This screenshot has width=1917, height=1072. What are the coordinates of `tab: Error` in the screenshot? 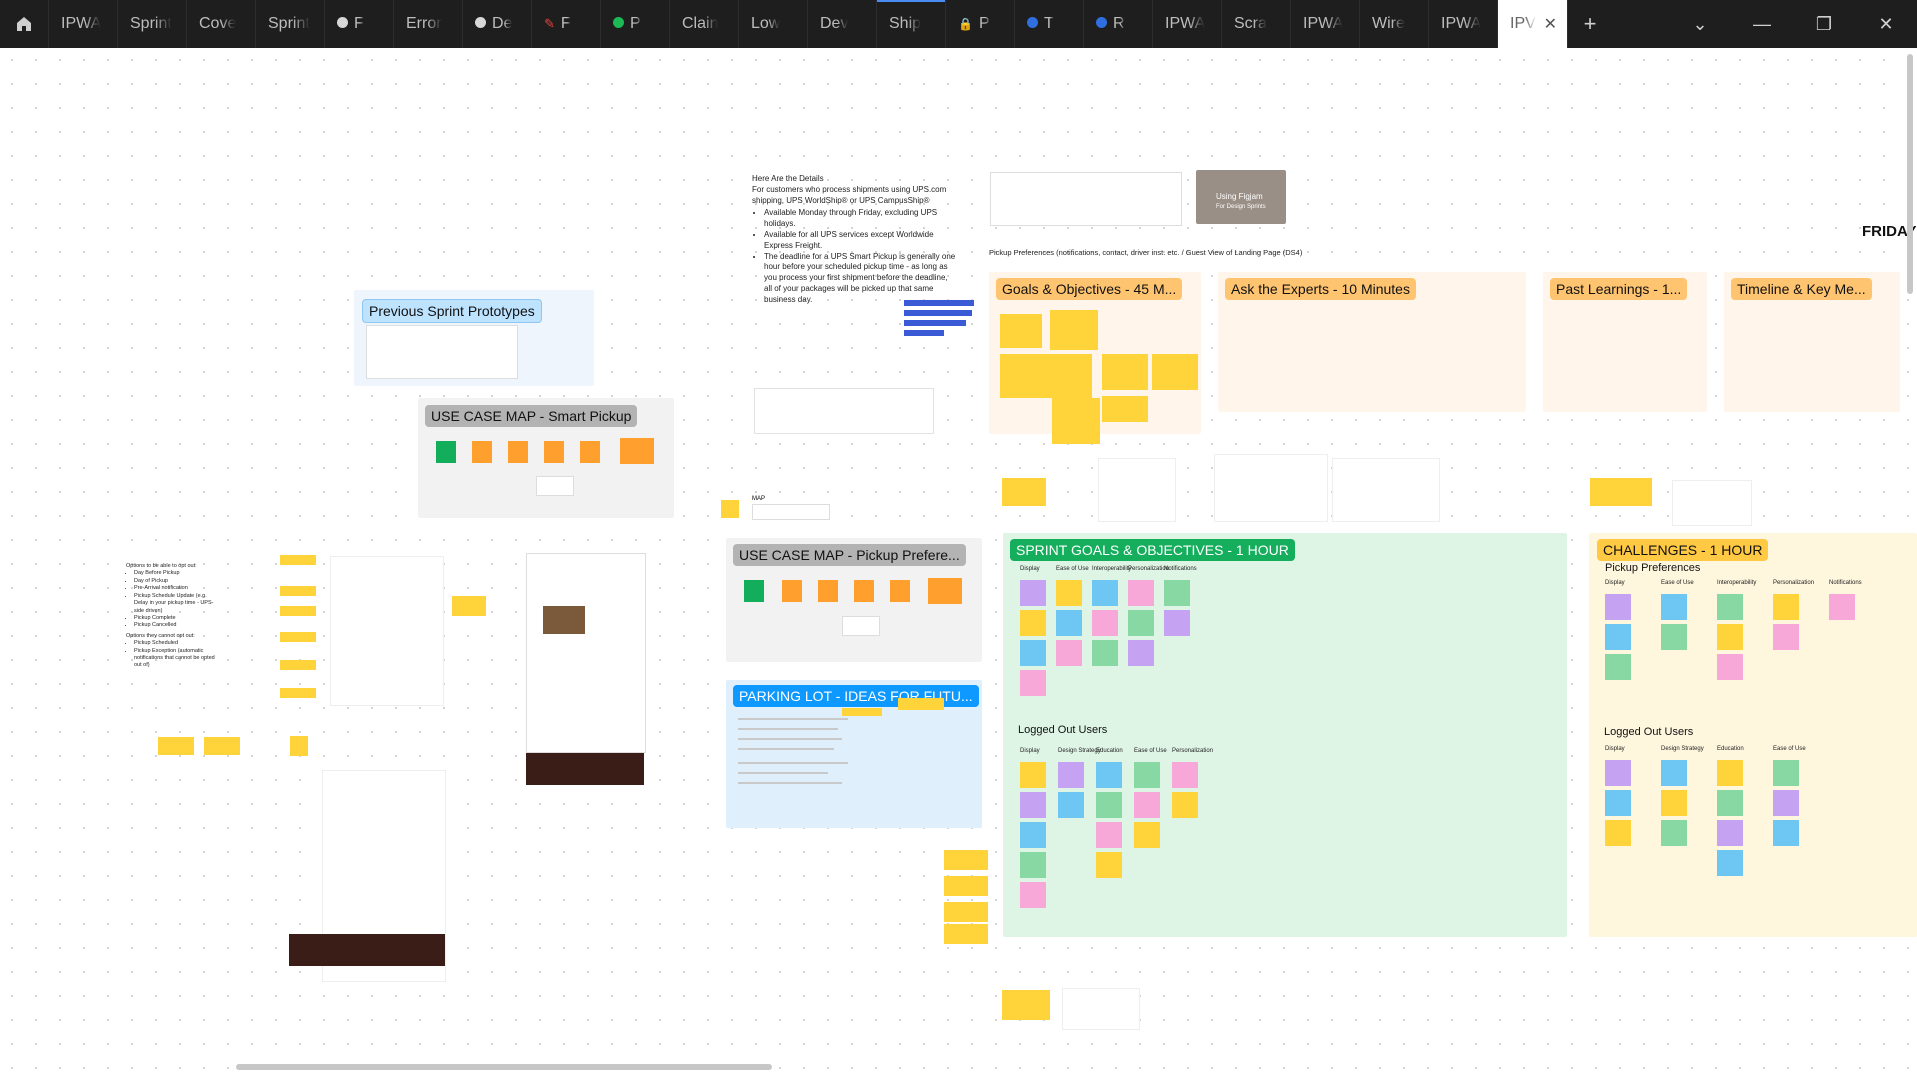 It's located at (428, 24).